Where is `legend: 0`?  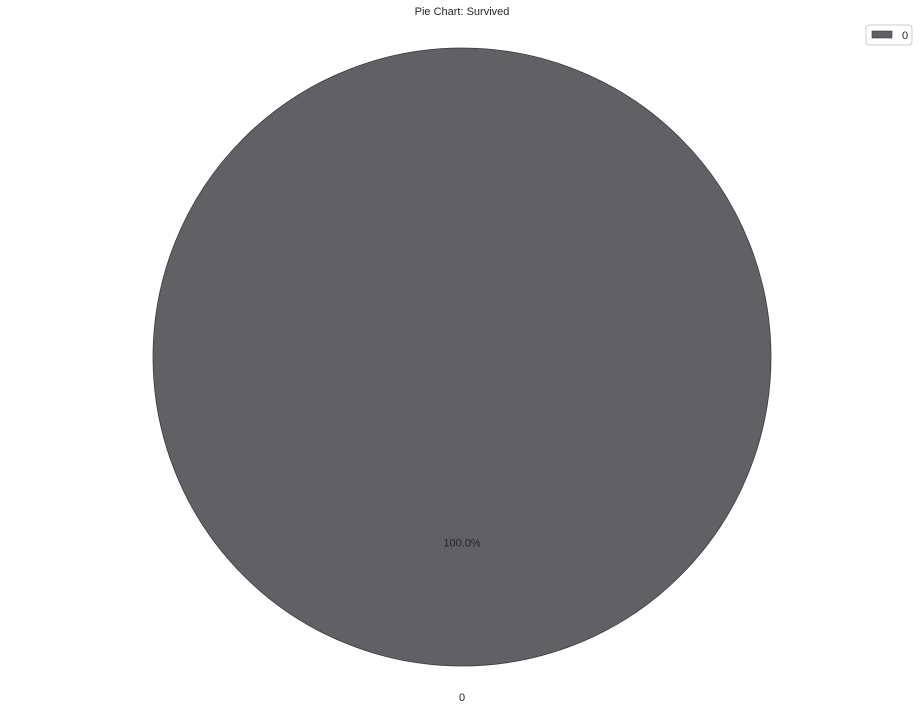 legend: 0 is located at coordinates (889, 35).